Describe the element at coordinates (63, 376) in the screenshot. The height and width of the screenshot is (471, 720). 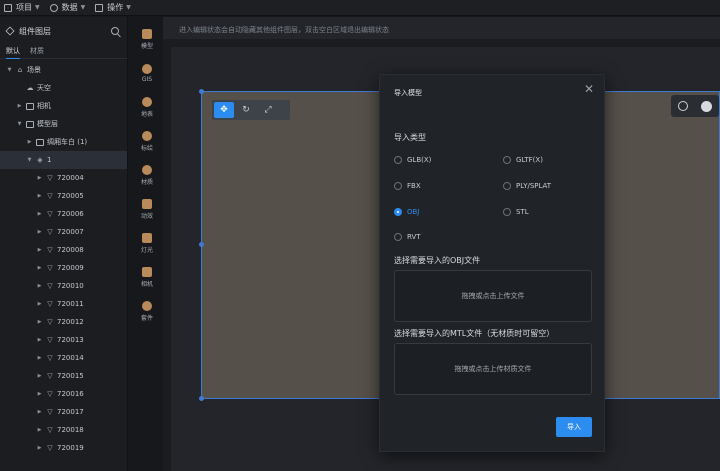
I see `tree-node-mesh: ▶ ▽ 720015` at that location.